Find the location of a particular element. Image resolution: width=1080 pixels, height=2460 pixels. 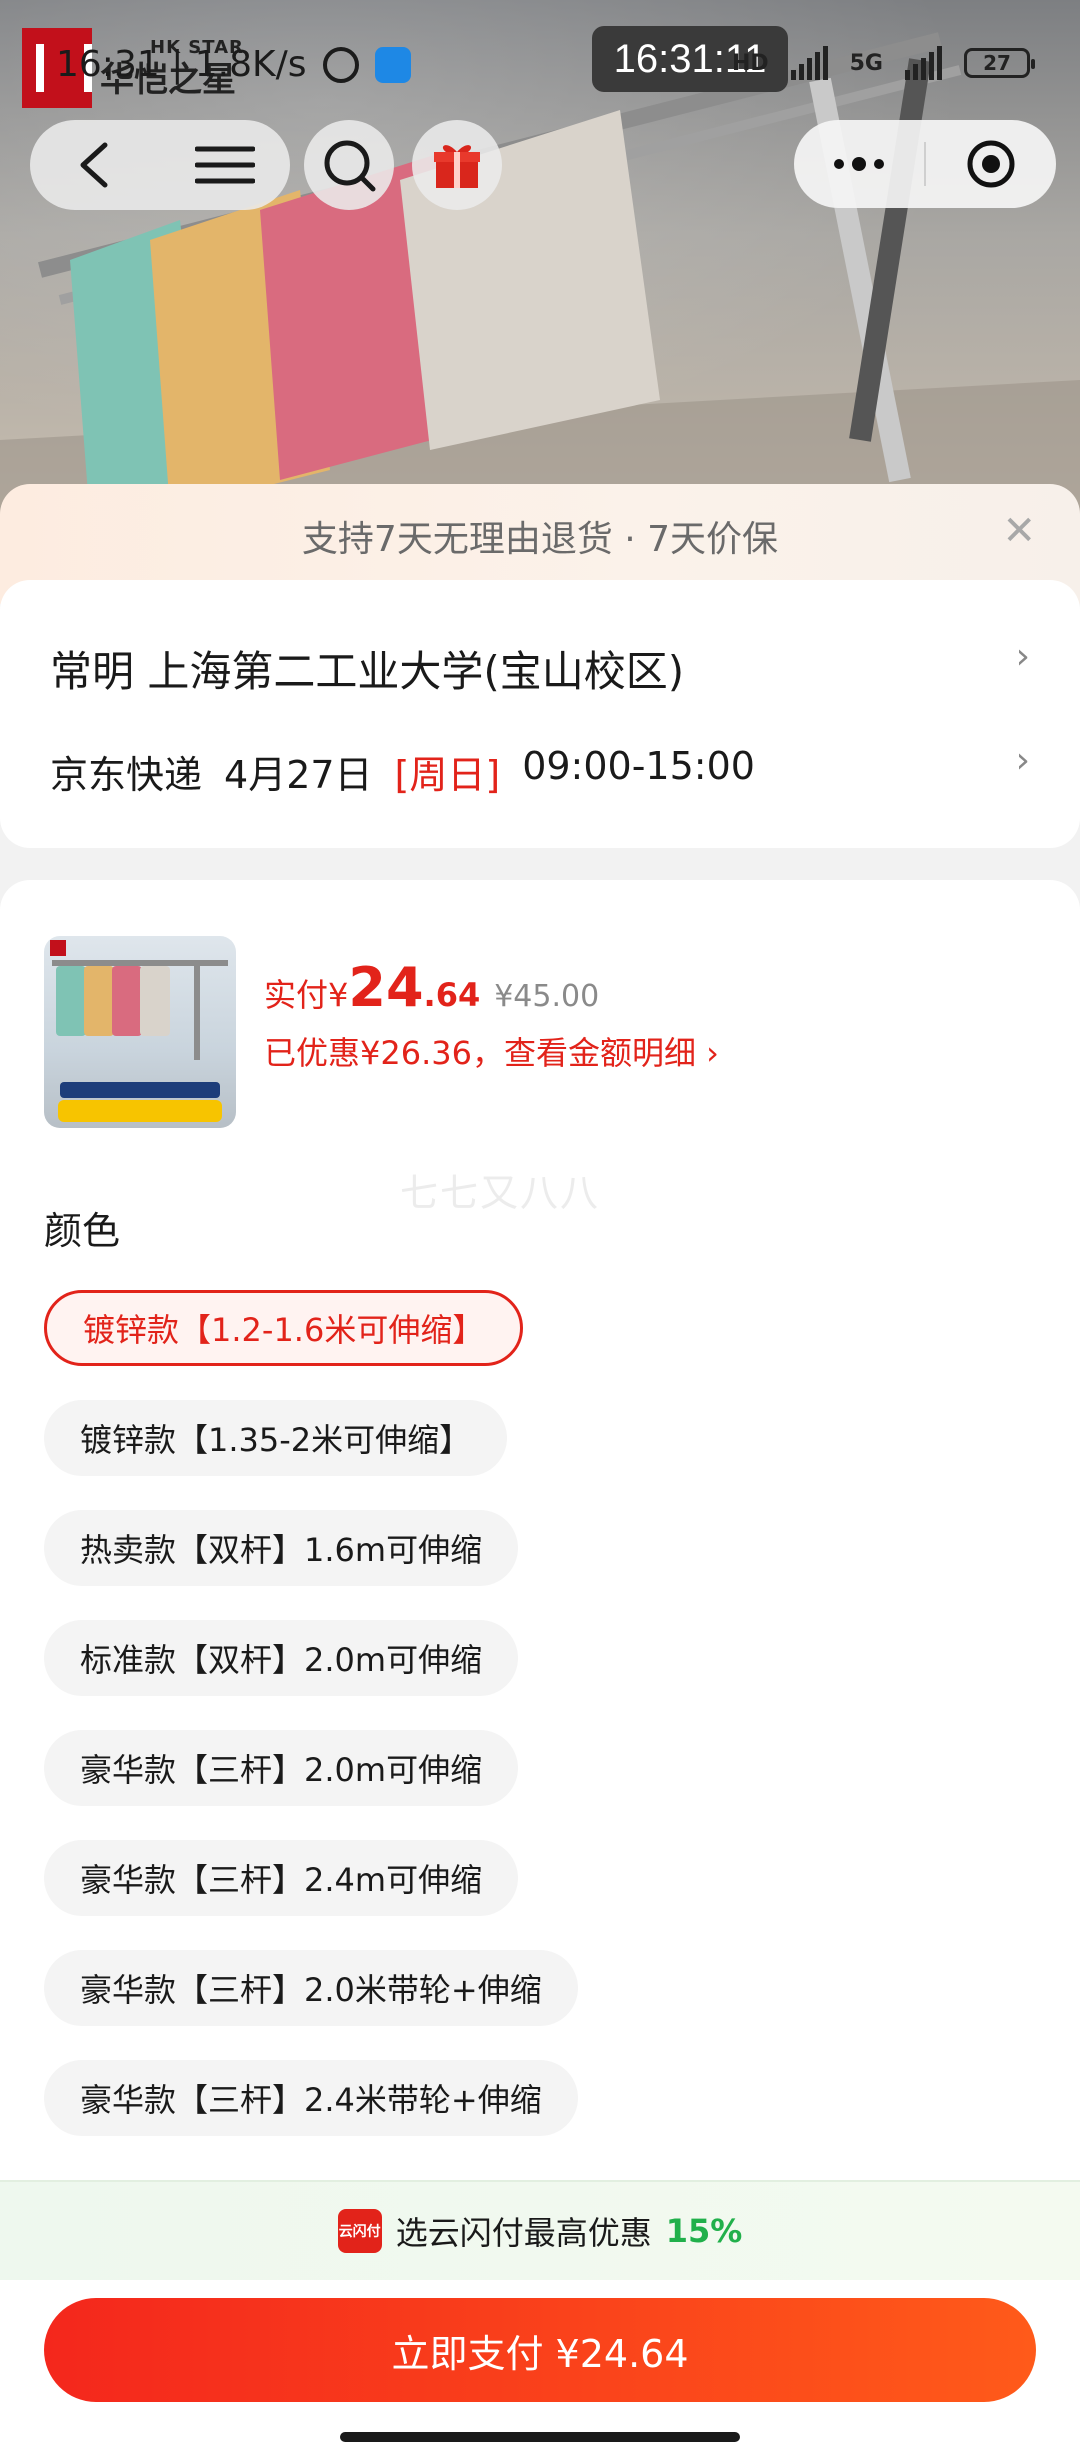

price-integer: 24 is located at coordinates (386, 987).